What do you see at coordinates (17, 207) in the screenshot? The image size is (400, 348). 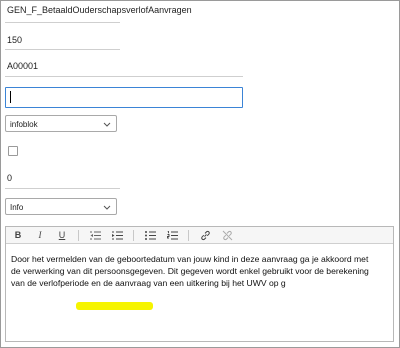 I see `info-type-value: Info` at bounding box center [17, 207].